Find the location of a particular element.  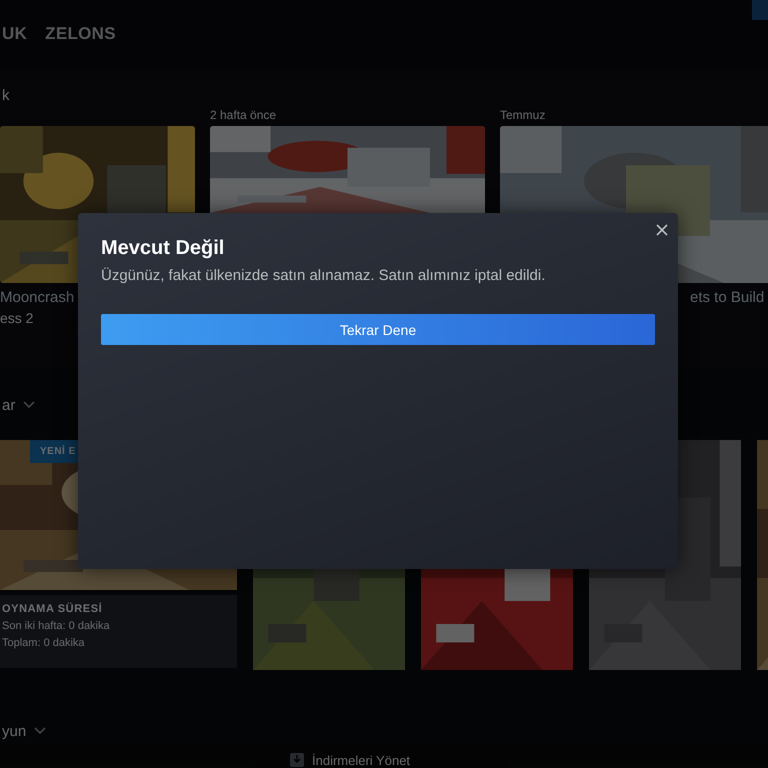

section-heading: k is located at coordinates (6, 95).